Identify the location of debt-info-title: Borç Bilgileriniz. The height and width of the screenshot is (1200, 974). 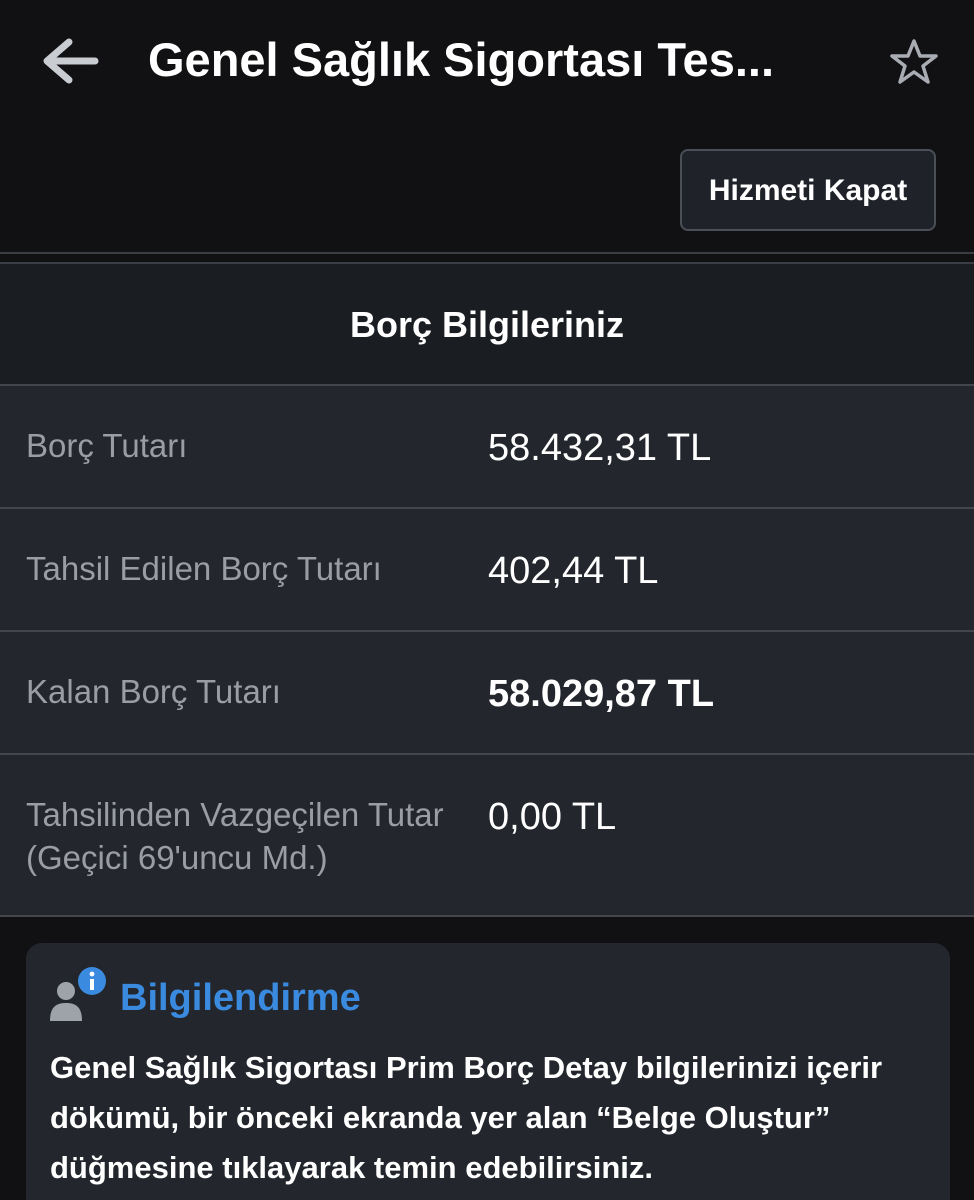
(487, 325).